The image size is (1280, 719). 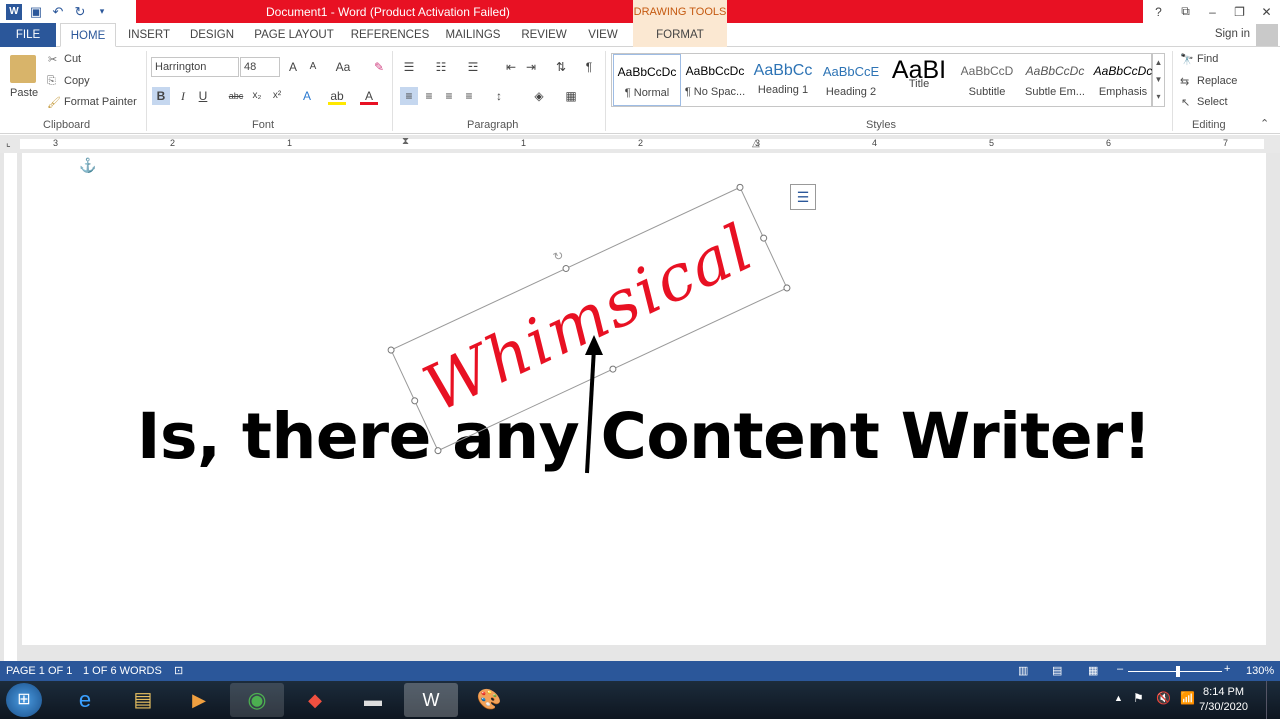 What do you see at coordinates (1184, 81) in the screenshot?
I see `replace-icon: ⇆` at bounding box center [1184, 81].